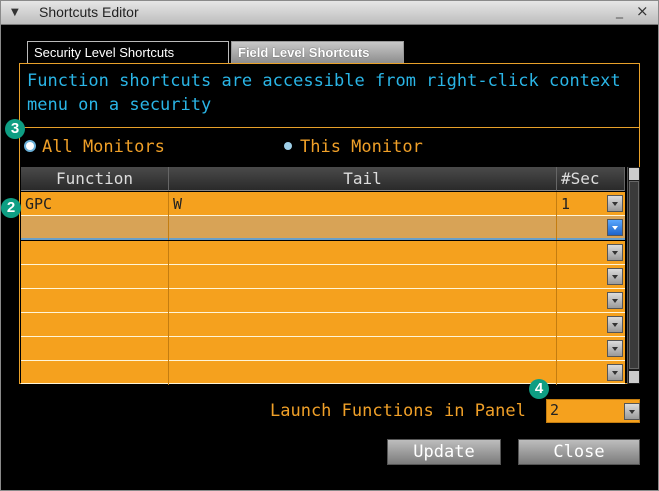  Describe the element at coordinates (591, 179) in the screenshot. I see `column-header-sec: #Sec` at that location.